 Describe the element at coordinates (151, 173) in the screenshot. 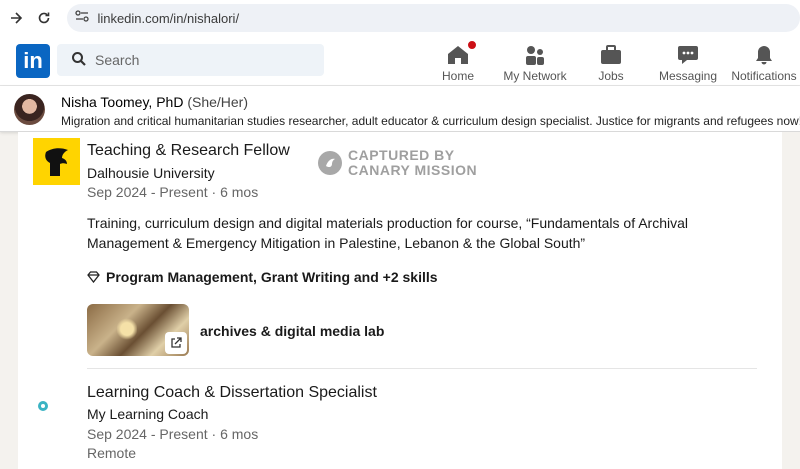

I see `experience-org: Dalhousie University` at that location.